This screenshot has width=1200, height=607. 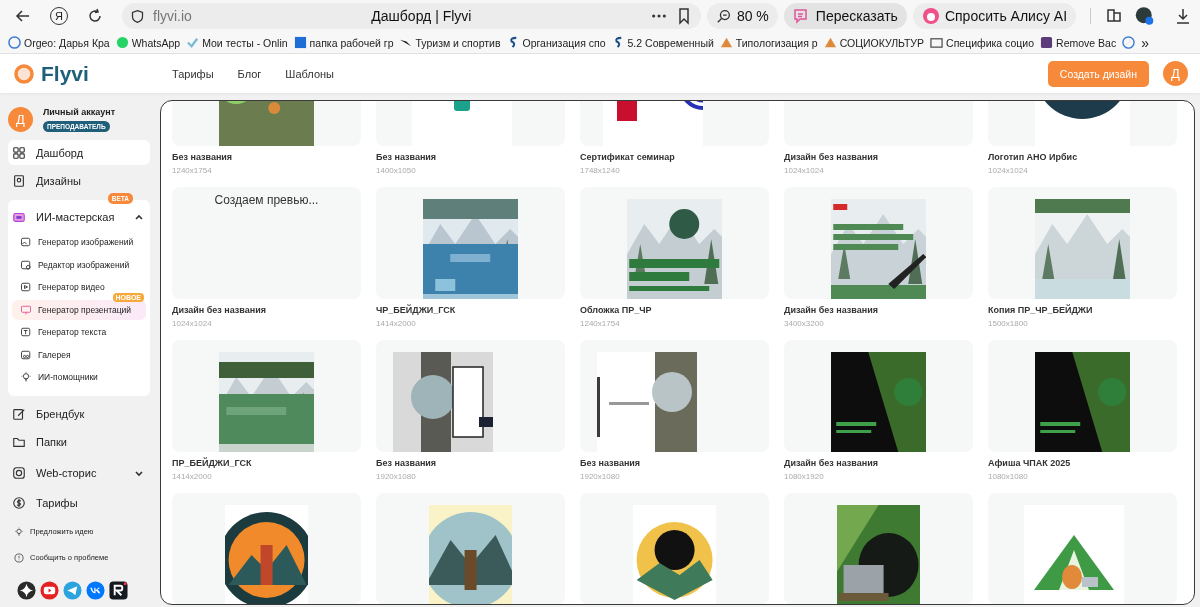 What do you see at coordinates (930, 16) in the screenshot?
I see `alice-icon` at bounding box center [930, 16].